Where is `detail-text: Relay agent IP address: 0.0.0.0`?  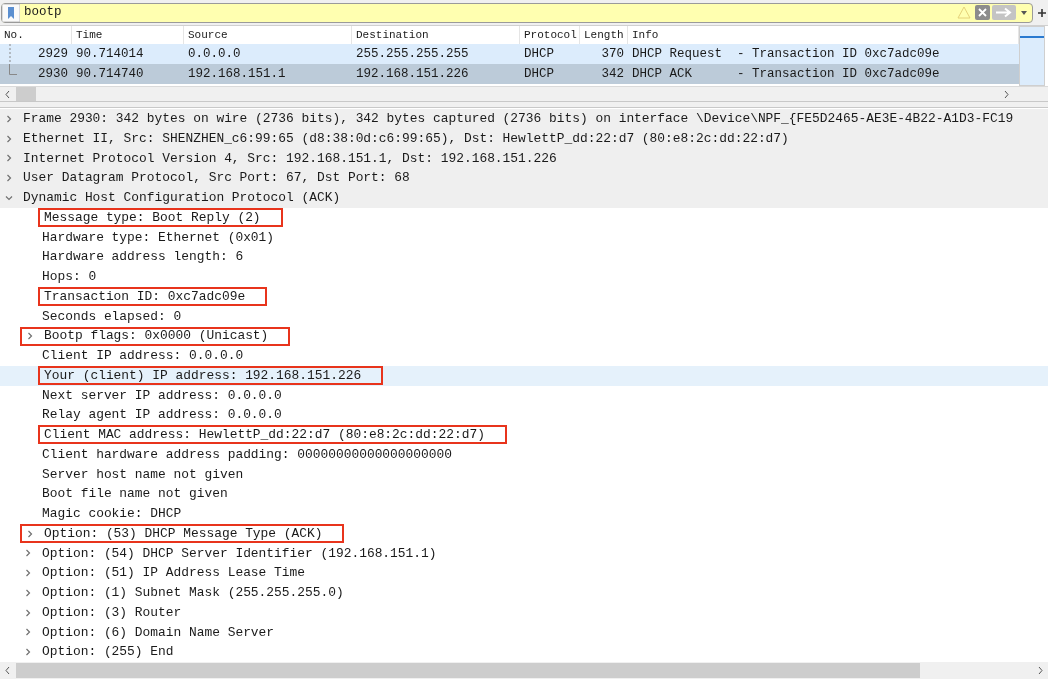 detail-text: Relay agent IP address: 0.0.0.0 is located at coordinates (162, 415).